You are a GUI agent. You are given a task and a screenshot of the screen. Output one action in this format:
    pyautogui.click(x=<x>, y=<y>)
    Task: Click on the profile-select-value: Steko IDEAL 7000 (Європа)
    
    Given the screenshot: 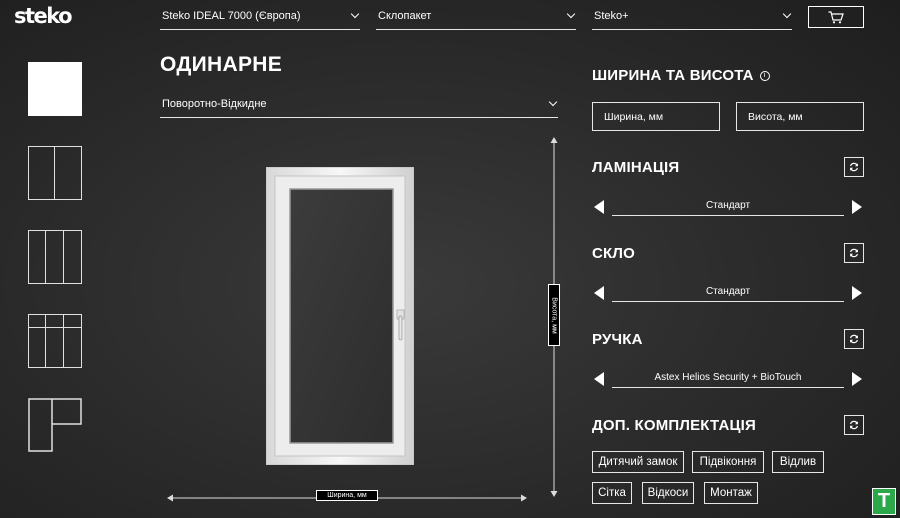 What is the action you would take?
    pyautogui.click(x=231, y=16)
    